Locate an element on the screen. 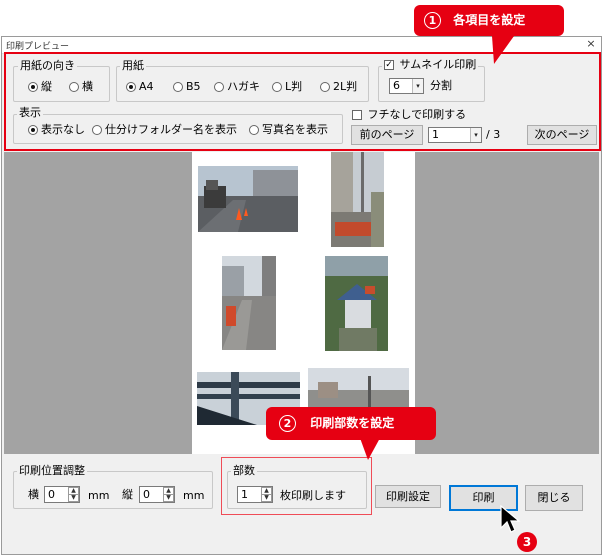  callout-set-items: 1 各項目を設定 is located at coordinates (489, 20).